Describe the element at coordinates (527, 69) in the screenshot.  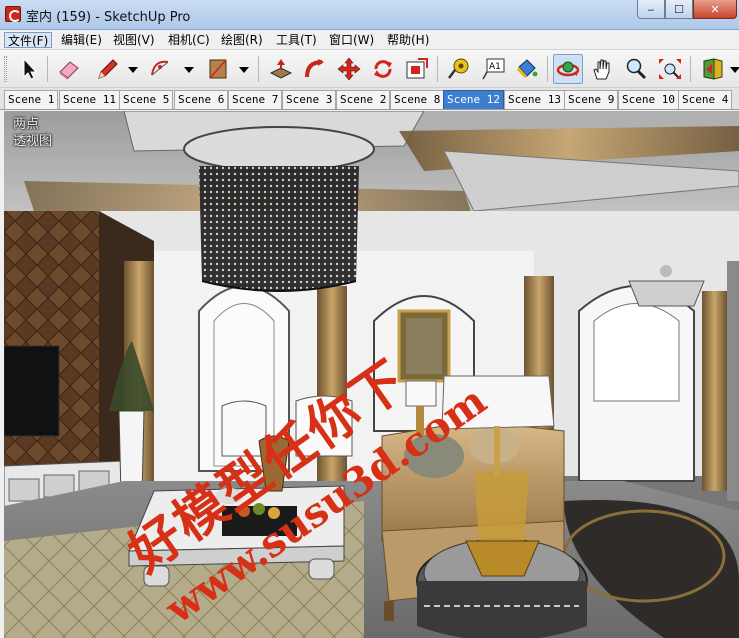
I see `paint-bucket-icon` at that location.